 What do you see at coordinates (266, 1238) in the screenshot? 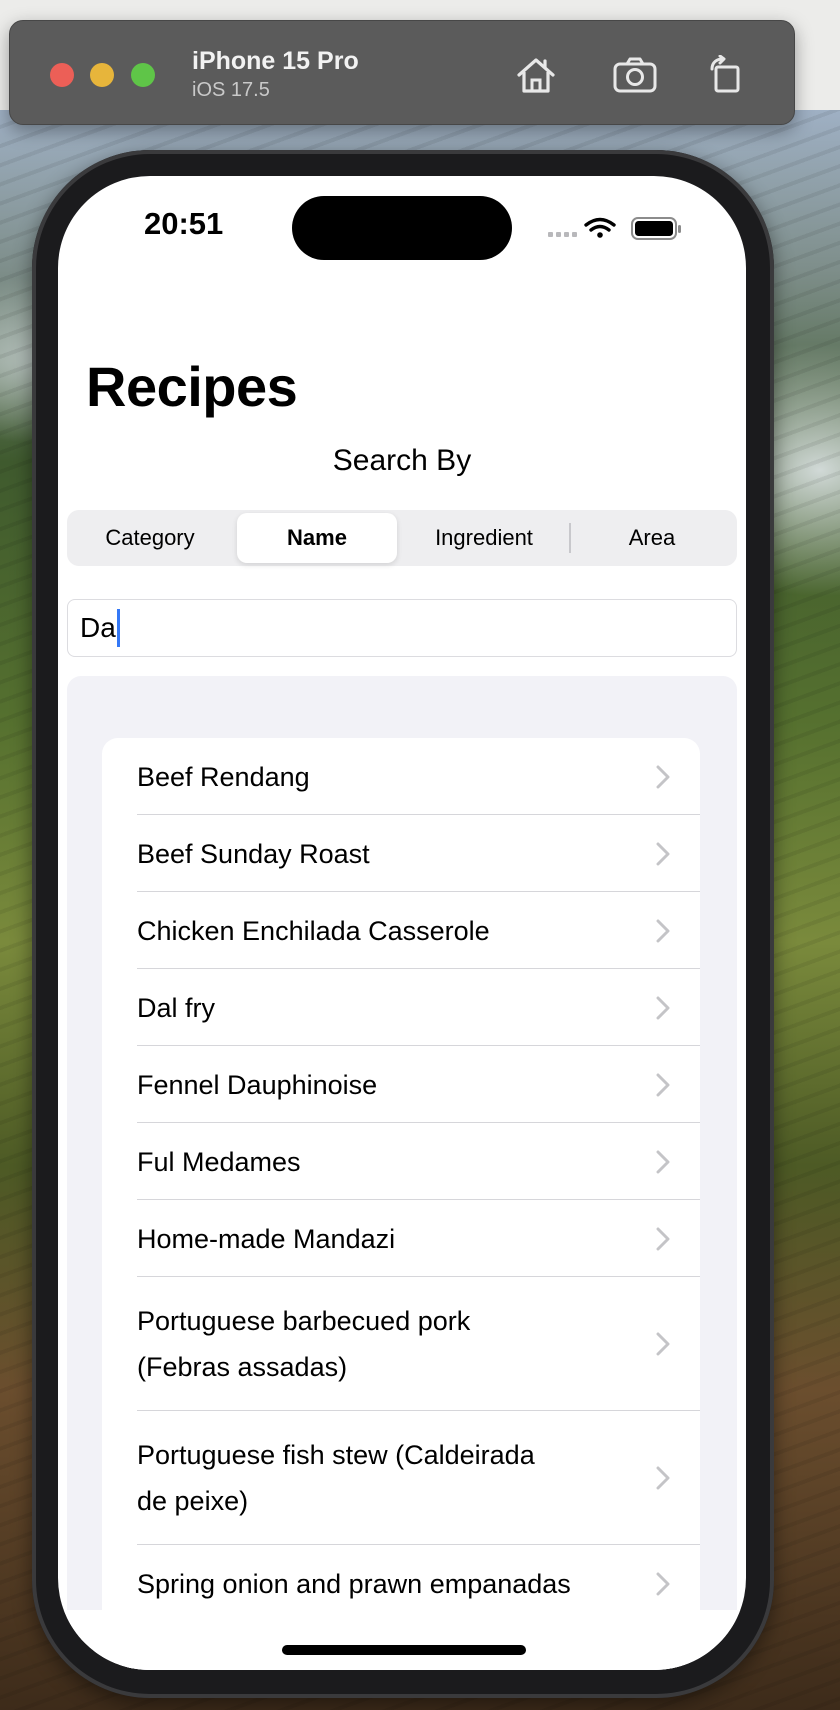
I see `list-item-label: Home-made Mandazi` at bounding box center [266, 1238].